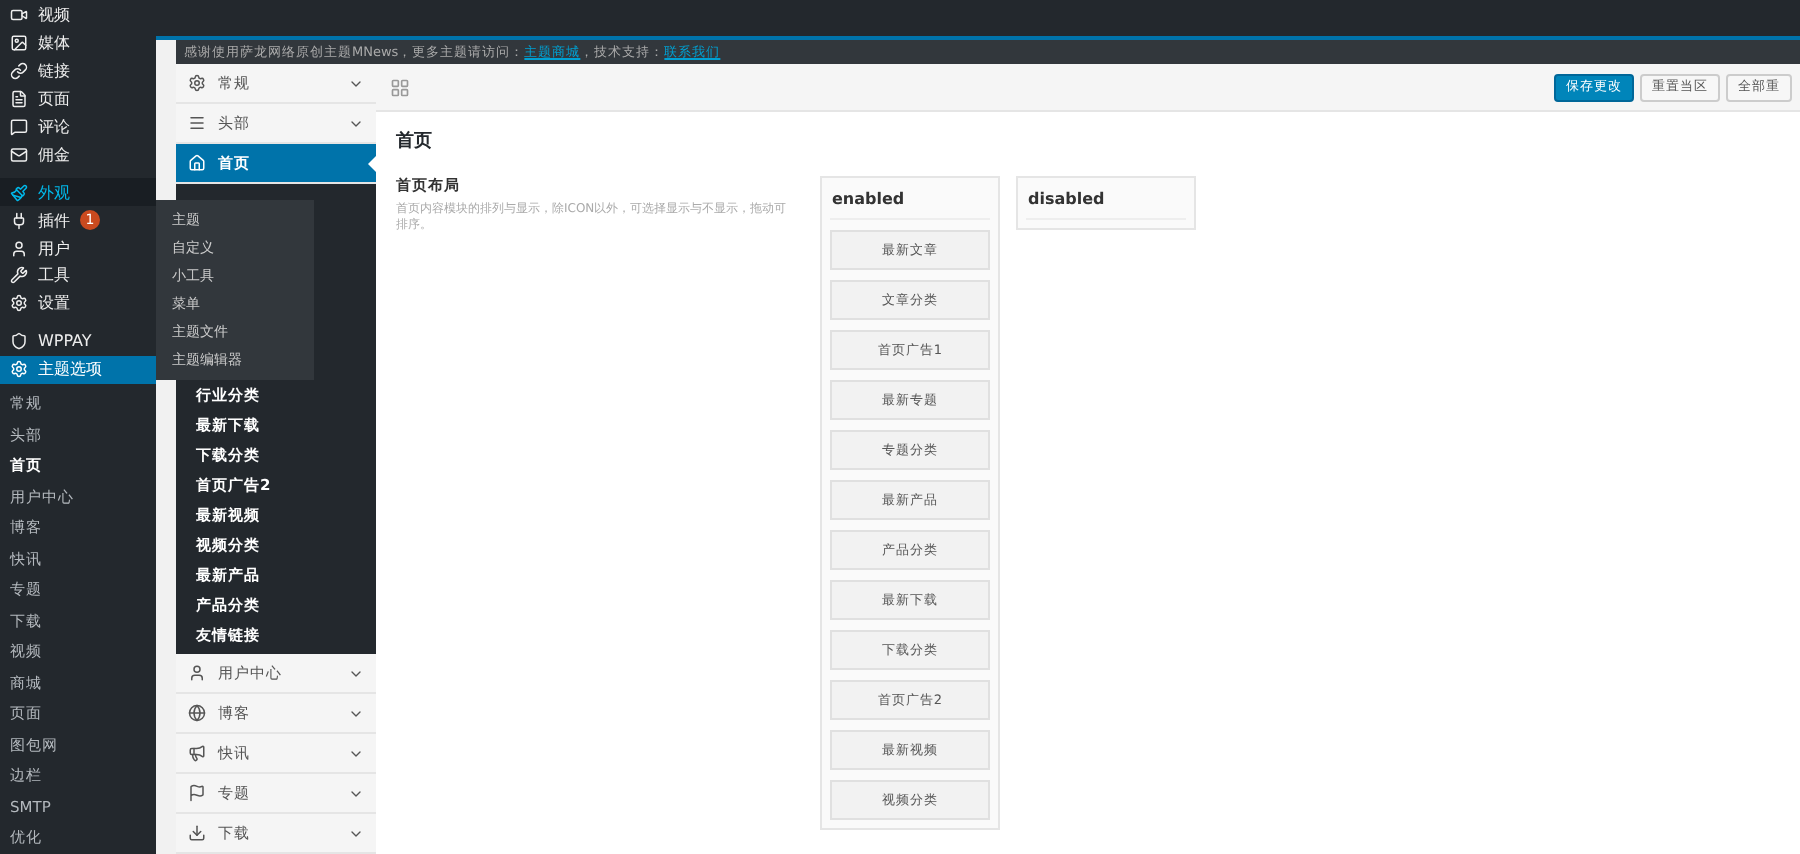 This screenshot has width=1800, height=854. I want to click on link-icon, so click(19, 71).